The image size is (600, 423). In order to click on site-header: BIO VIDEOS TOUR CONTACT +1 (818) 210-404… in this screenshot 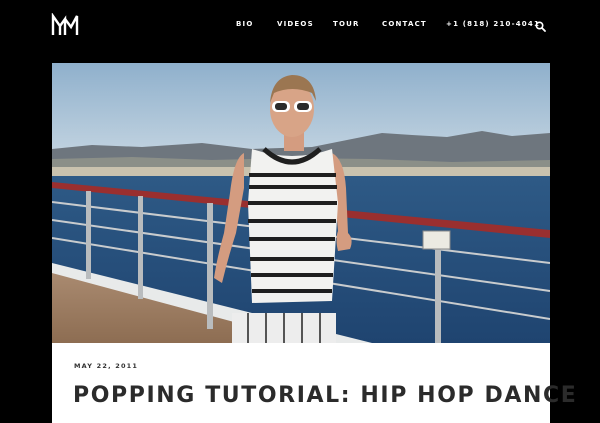, I will do `click(300, 26)`.